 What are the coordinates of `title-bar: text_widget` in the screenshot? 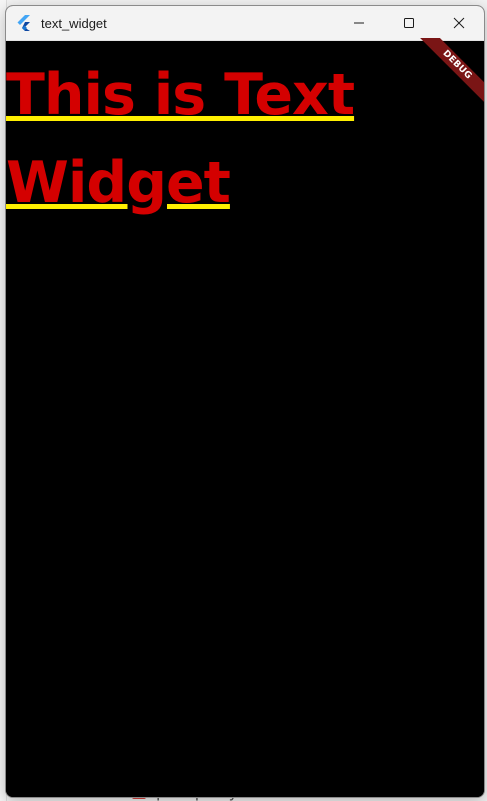 It's located at (245, 23).